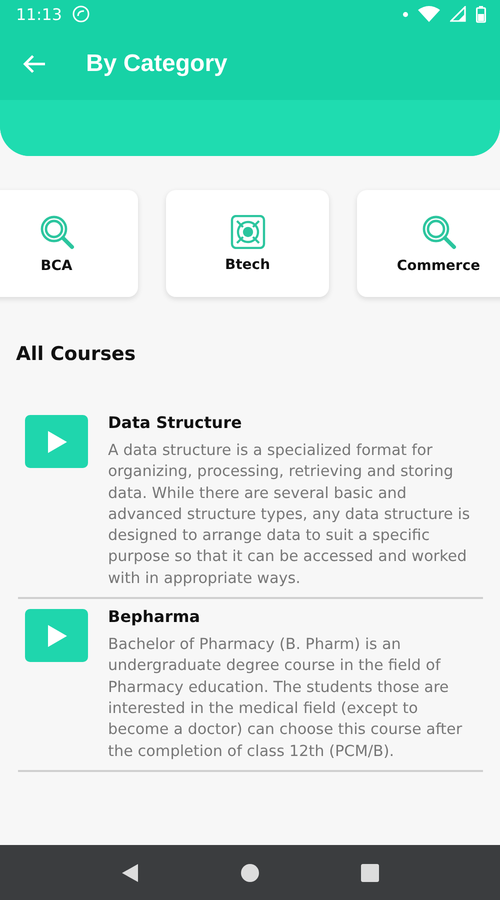 This screenshot has width=500, height=900. I want to click on sync-icon, so click(81, 14).